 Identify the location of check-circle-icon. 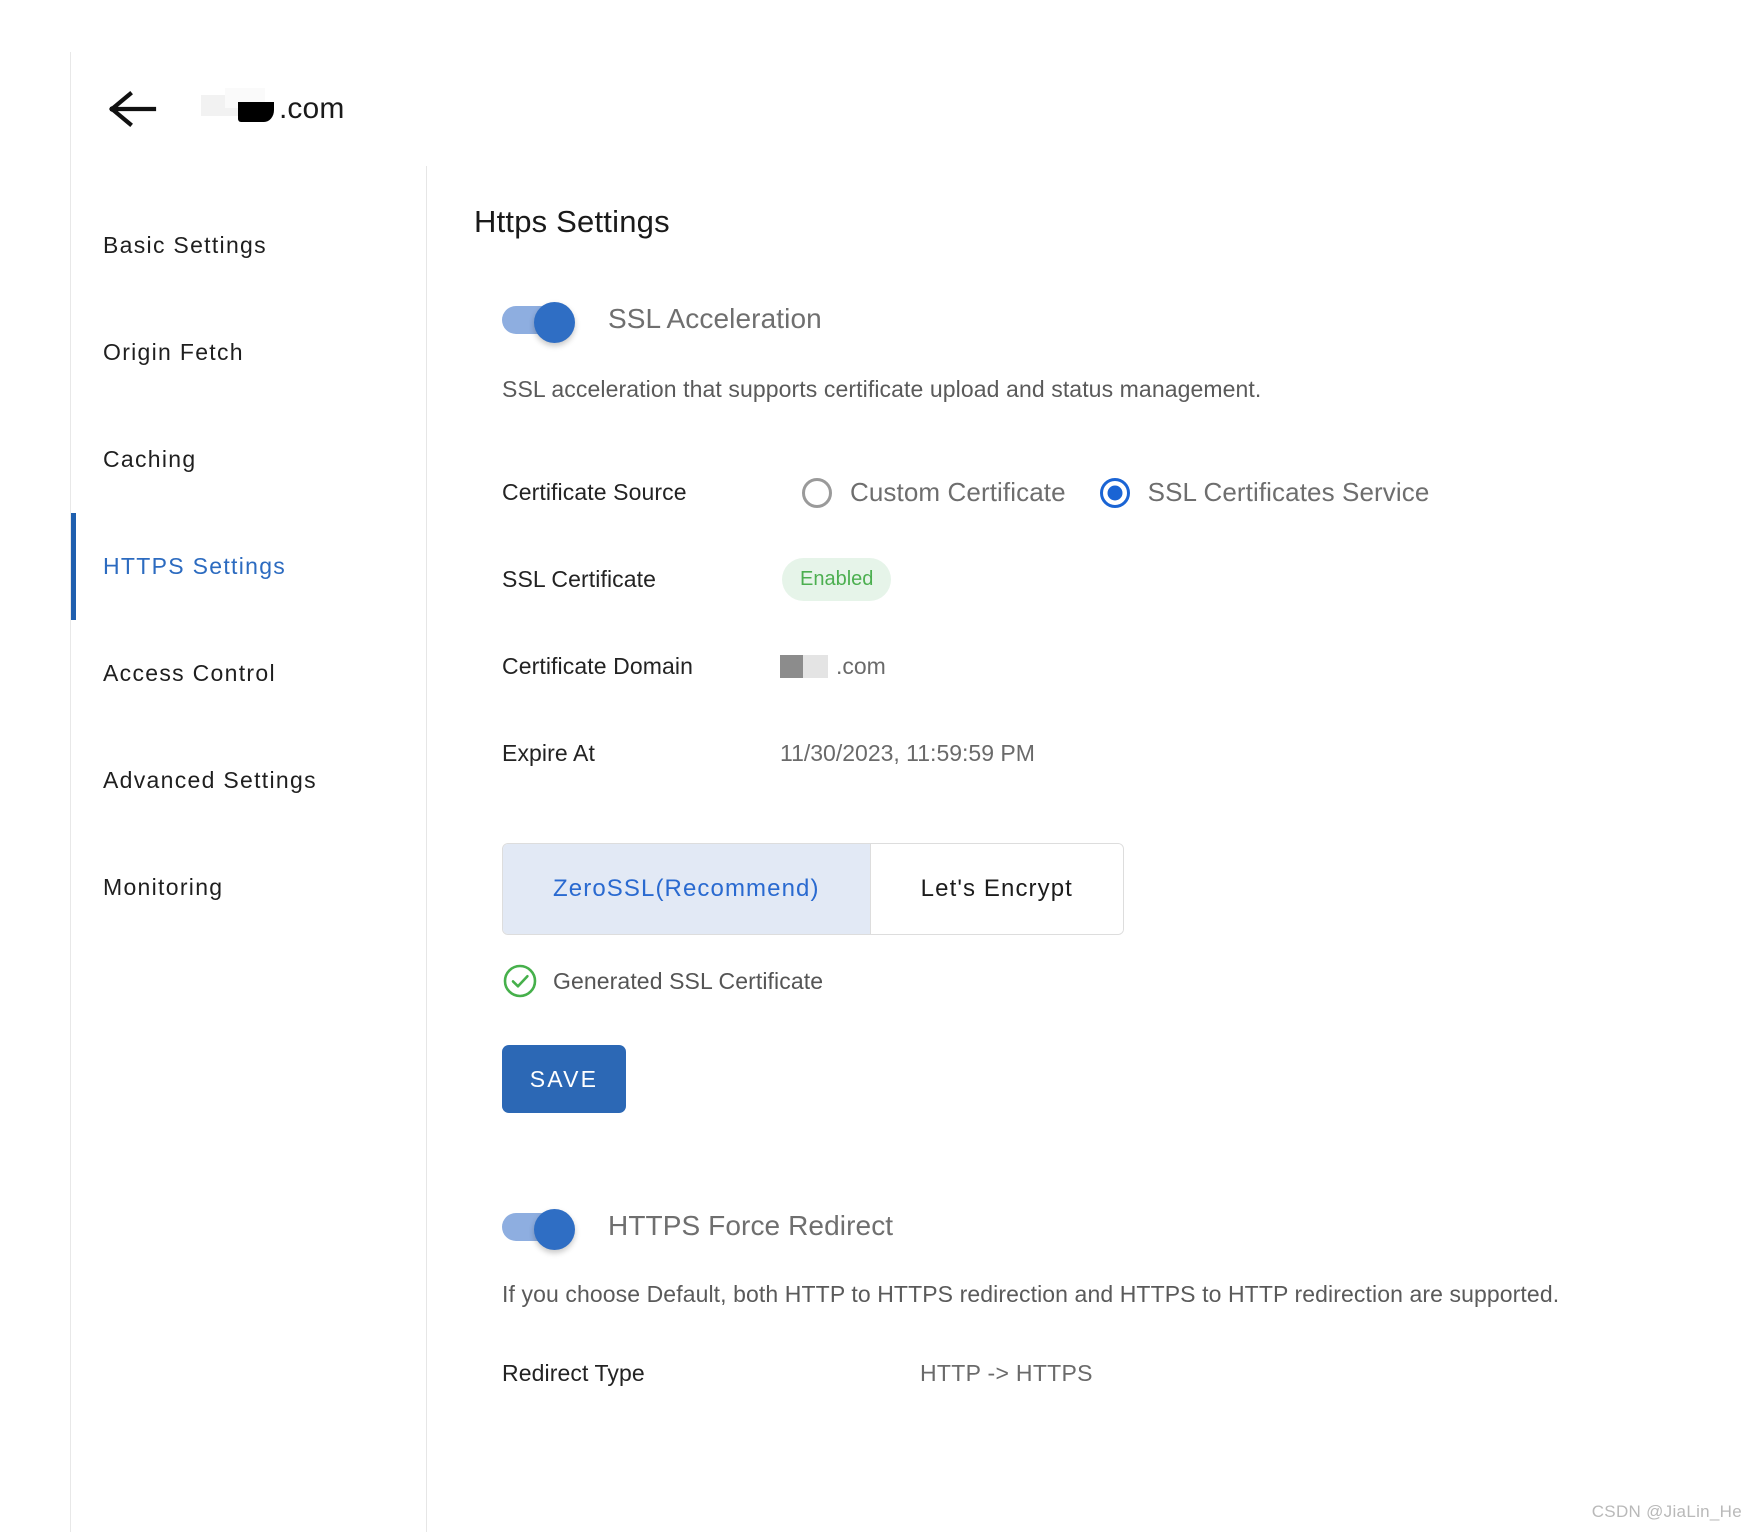
(520, 981).